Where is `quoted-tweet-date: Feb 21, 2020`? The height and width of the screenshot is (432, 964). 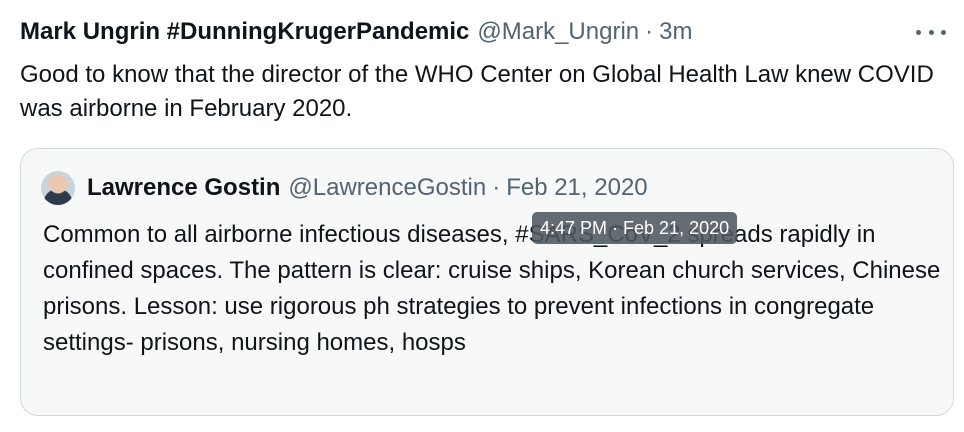
quoted-tweet-date: Feb 21, 2020 is located at coordinates (576, 188).